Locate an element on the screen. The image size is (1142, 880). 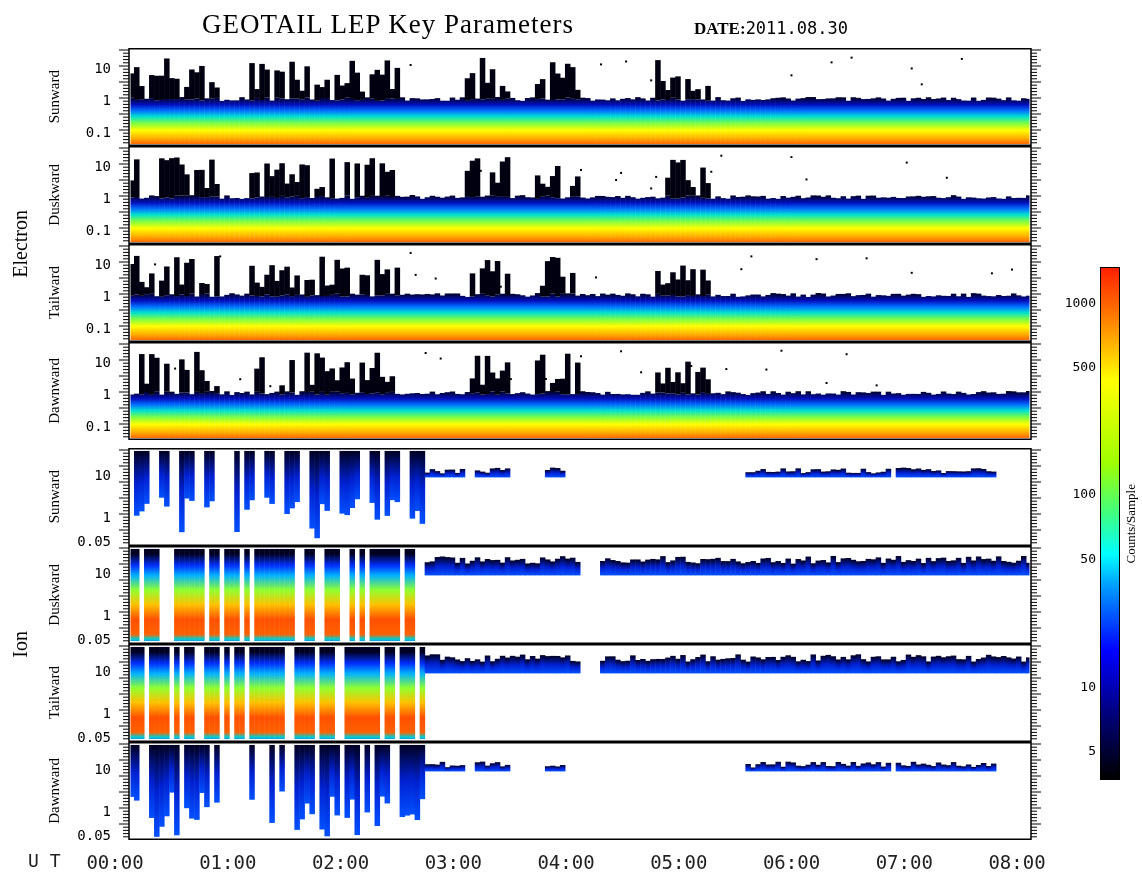
x-tick-label: 01:00 is located at coordinates (228, 862).